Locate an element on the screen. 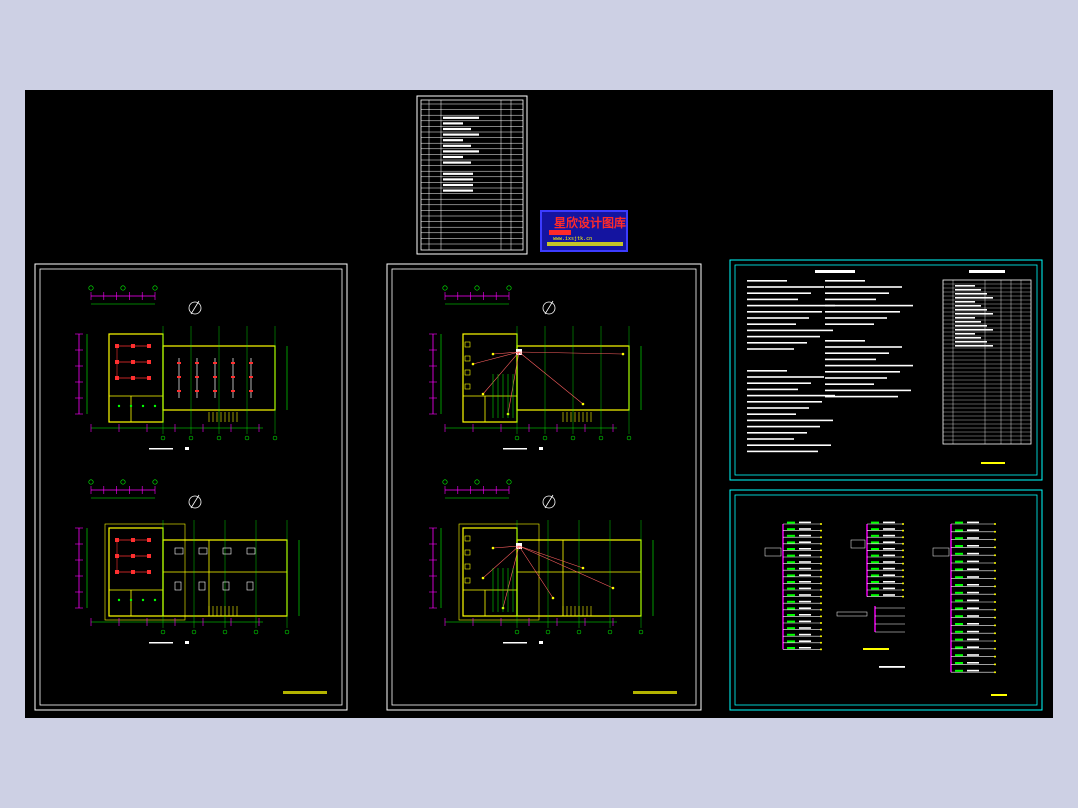  distribution-system-diagram is located at coordinates (885, 608).